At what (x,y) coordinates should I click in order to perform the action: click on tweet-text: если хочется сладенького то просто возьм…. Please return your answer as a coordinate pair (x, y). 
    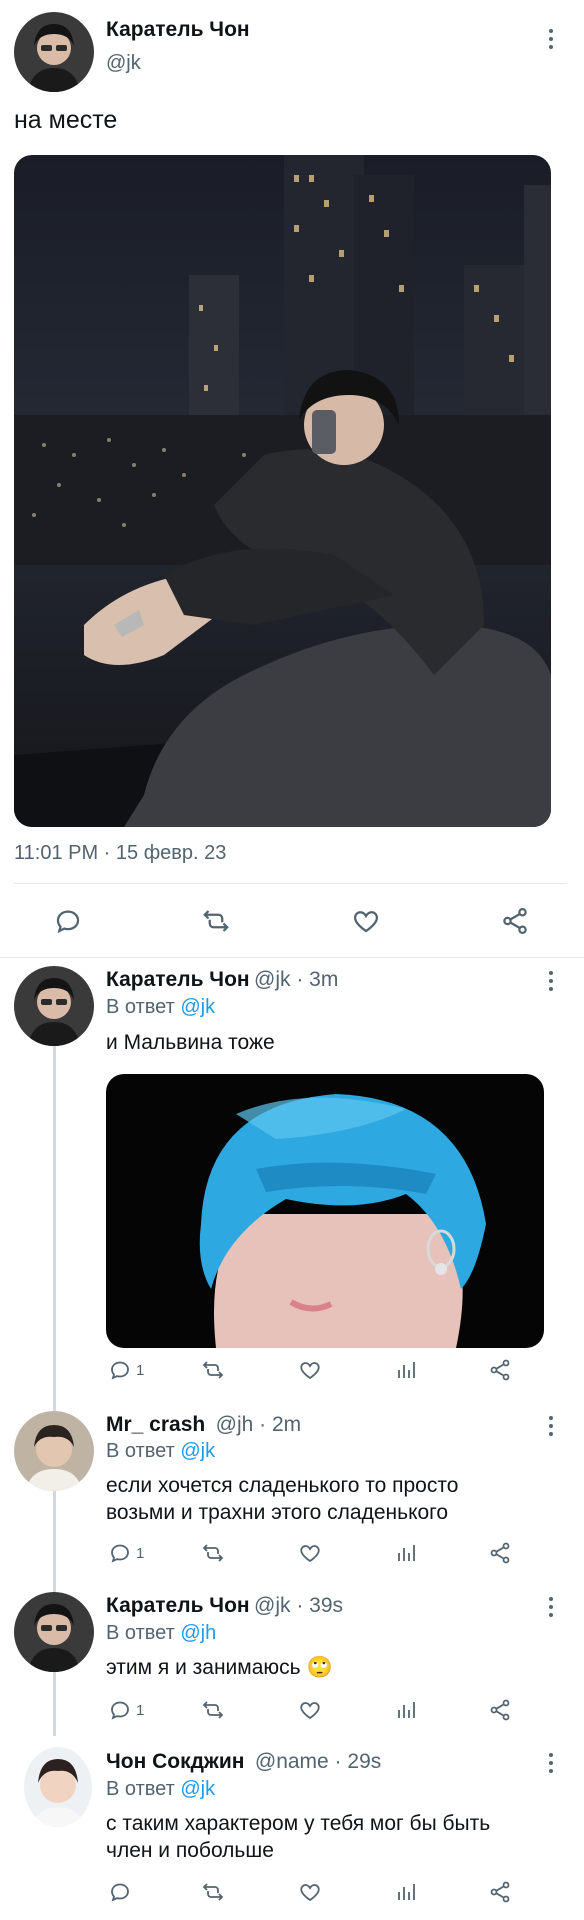
    Looking at the image, I should click on (282, 1499).